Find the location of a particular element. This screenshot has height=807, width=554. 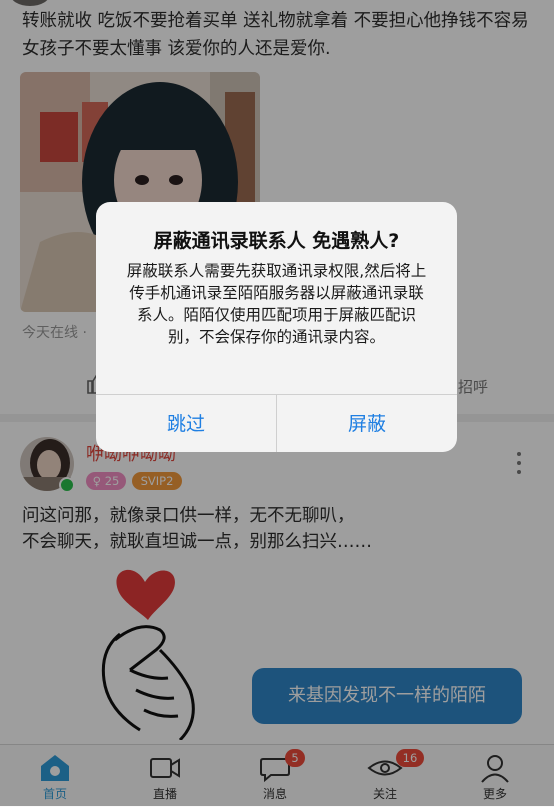

dialog-title: 屏蔽通讯录联系人 免遇熟人? is located at coordinates (276, 241).